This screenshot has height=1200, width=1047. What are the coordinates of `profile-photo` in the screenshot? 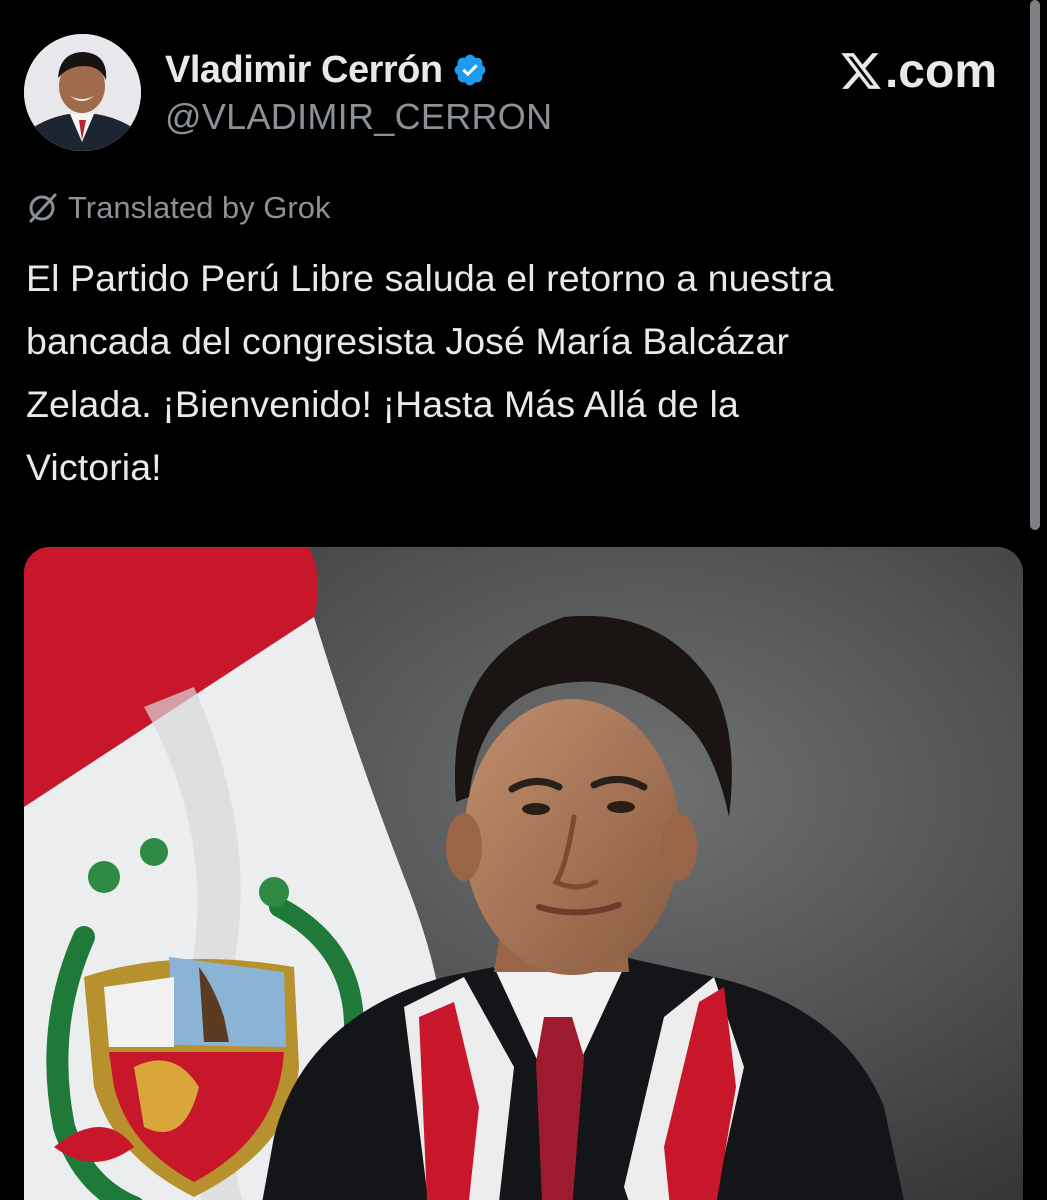 It's located at (82, 92).